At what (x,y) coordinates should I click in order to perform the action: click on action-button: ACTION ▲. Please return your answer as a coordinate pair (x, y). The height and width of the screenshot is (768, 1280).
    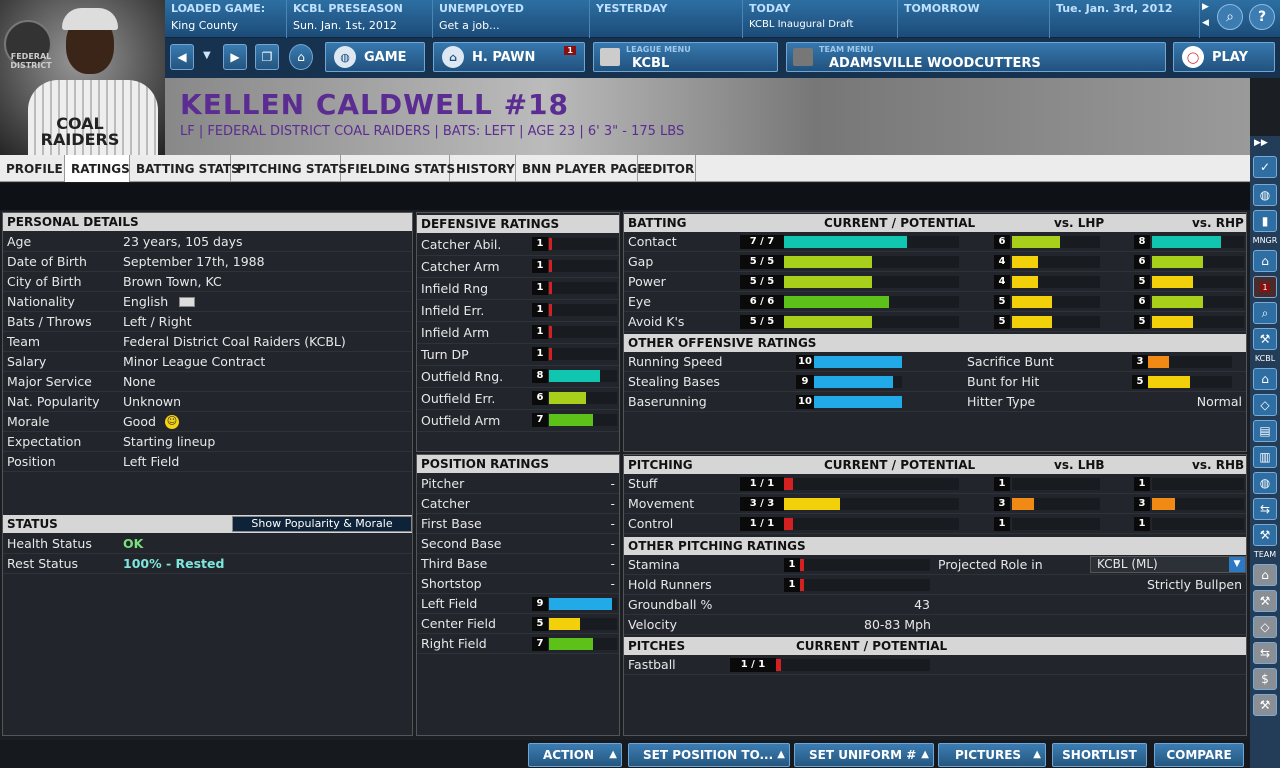
    Looking at the image, I should click on (575, 755).